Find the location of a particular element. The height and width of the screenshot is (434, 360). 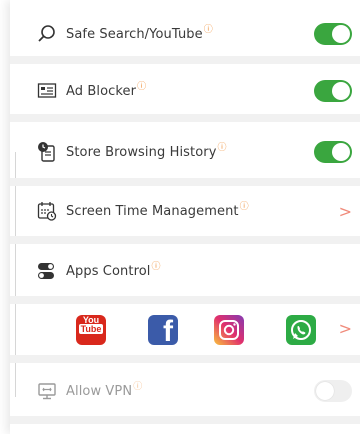

vpn-icon is located at coordinates (47, 391).